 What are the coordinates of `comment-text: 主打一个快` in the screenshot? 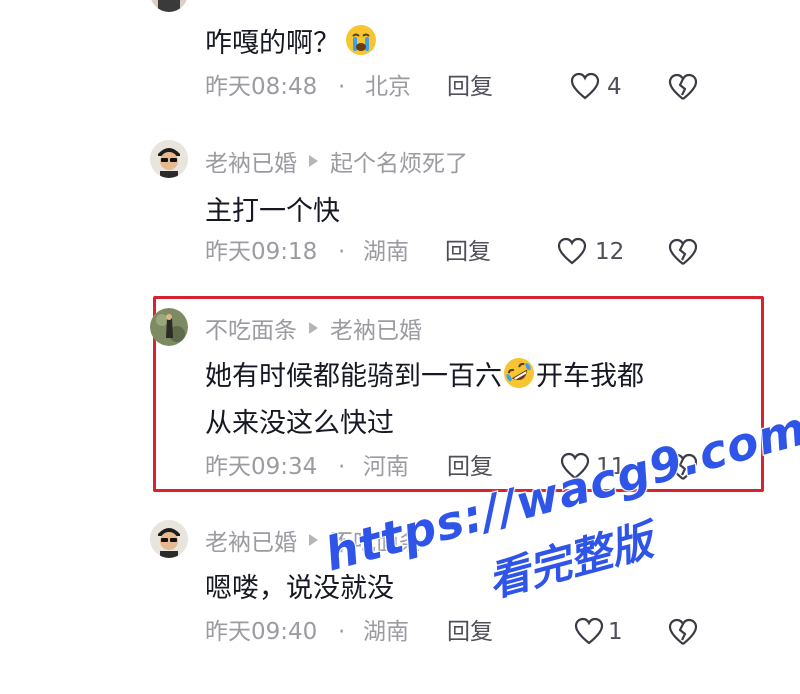 It's located at (272, 211).